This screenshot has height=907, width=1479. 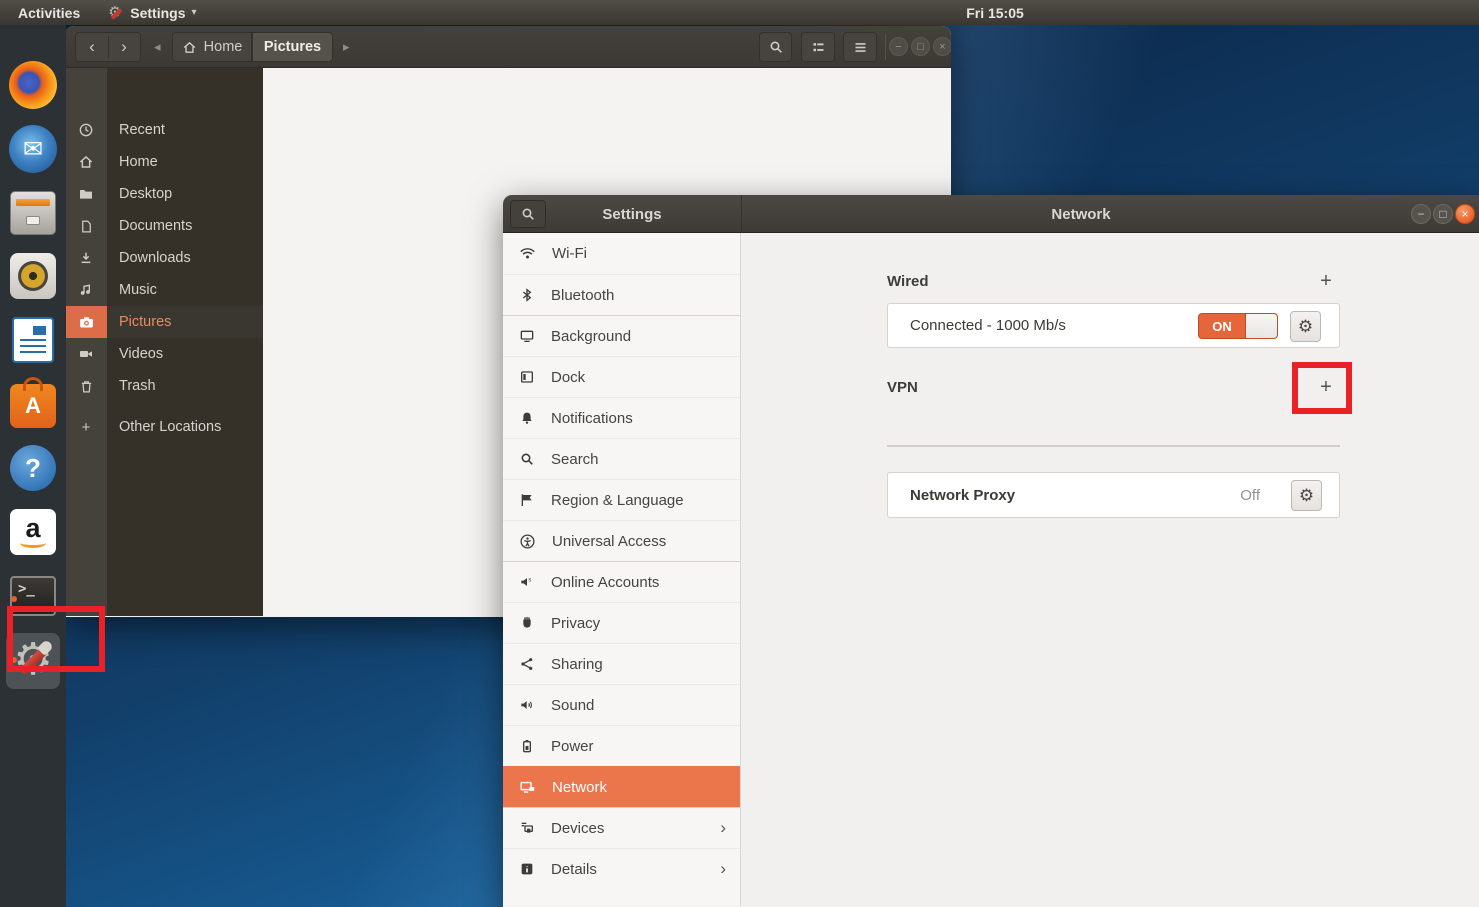 What do you see at coordinates (86, 226) in the screenshot?
I see `document-icon` at bounding box center [86, 226].